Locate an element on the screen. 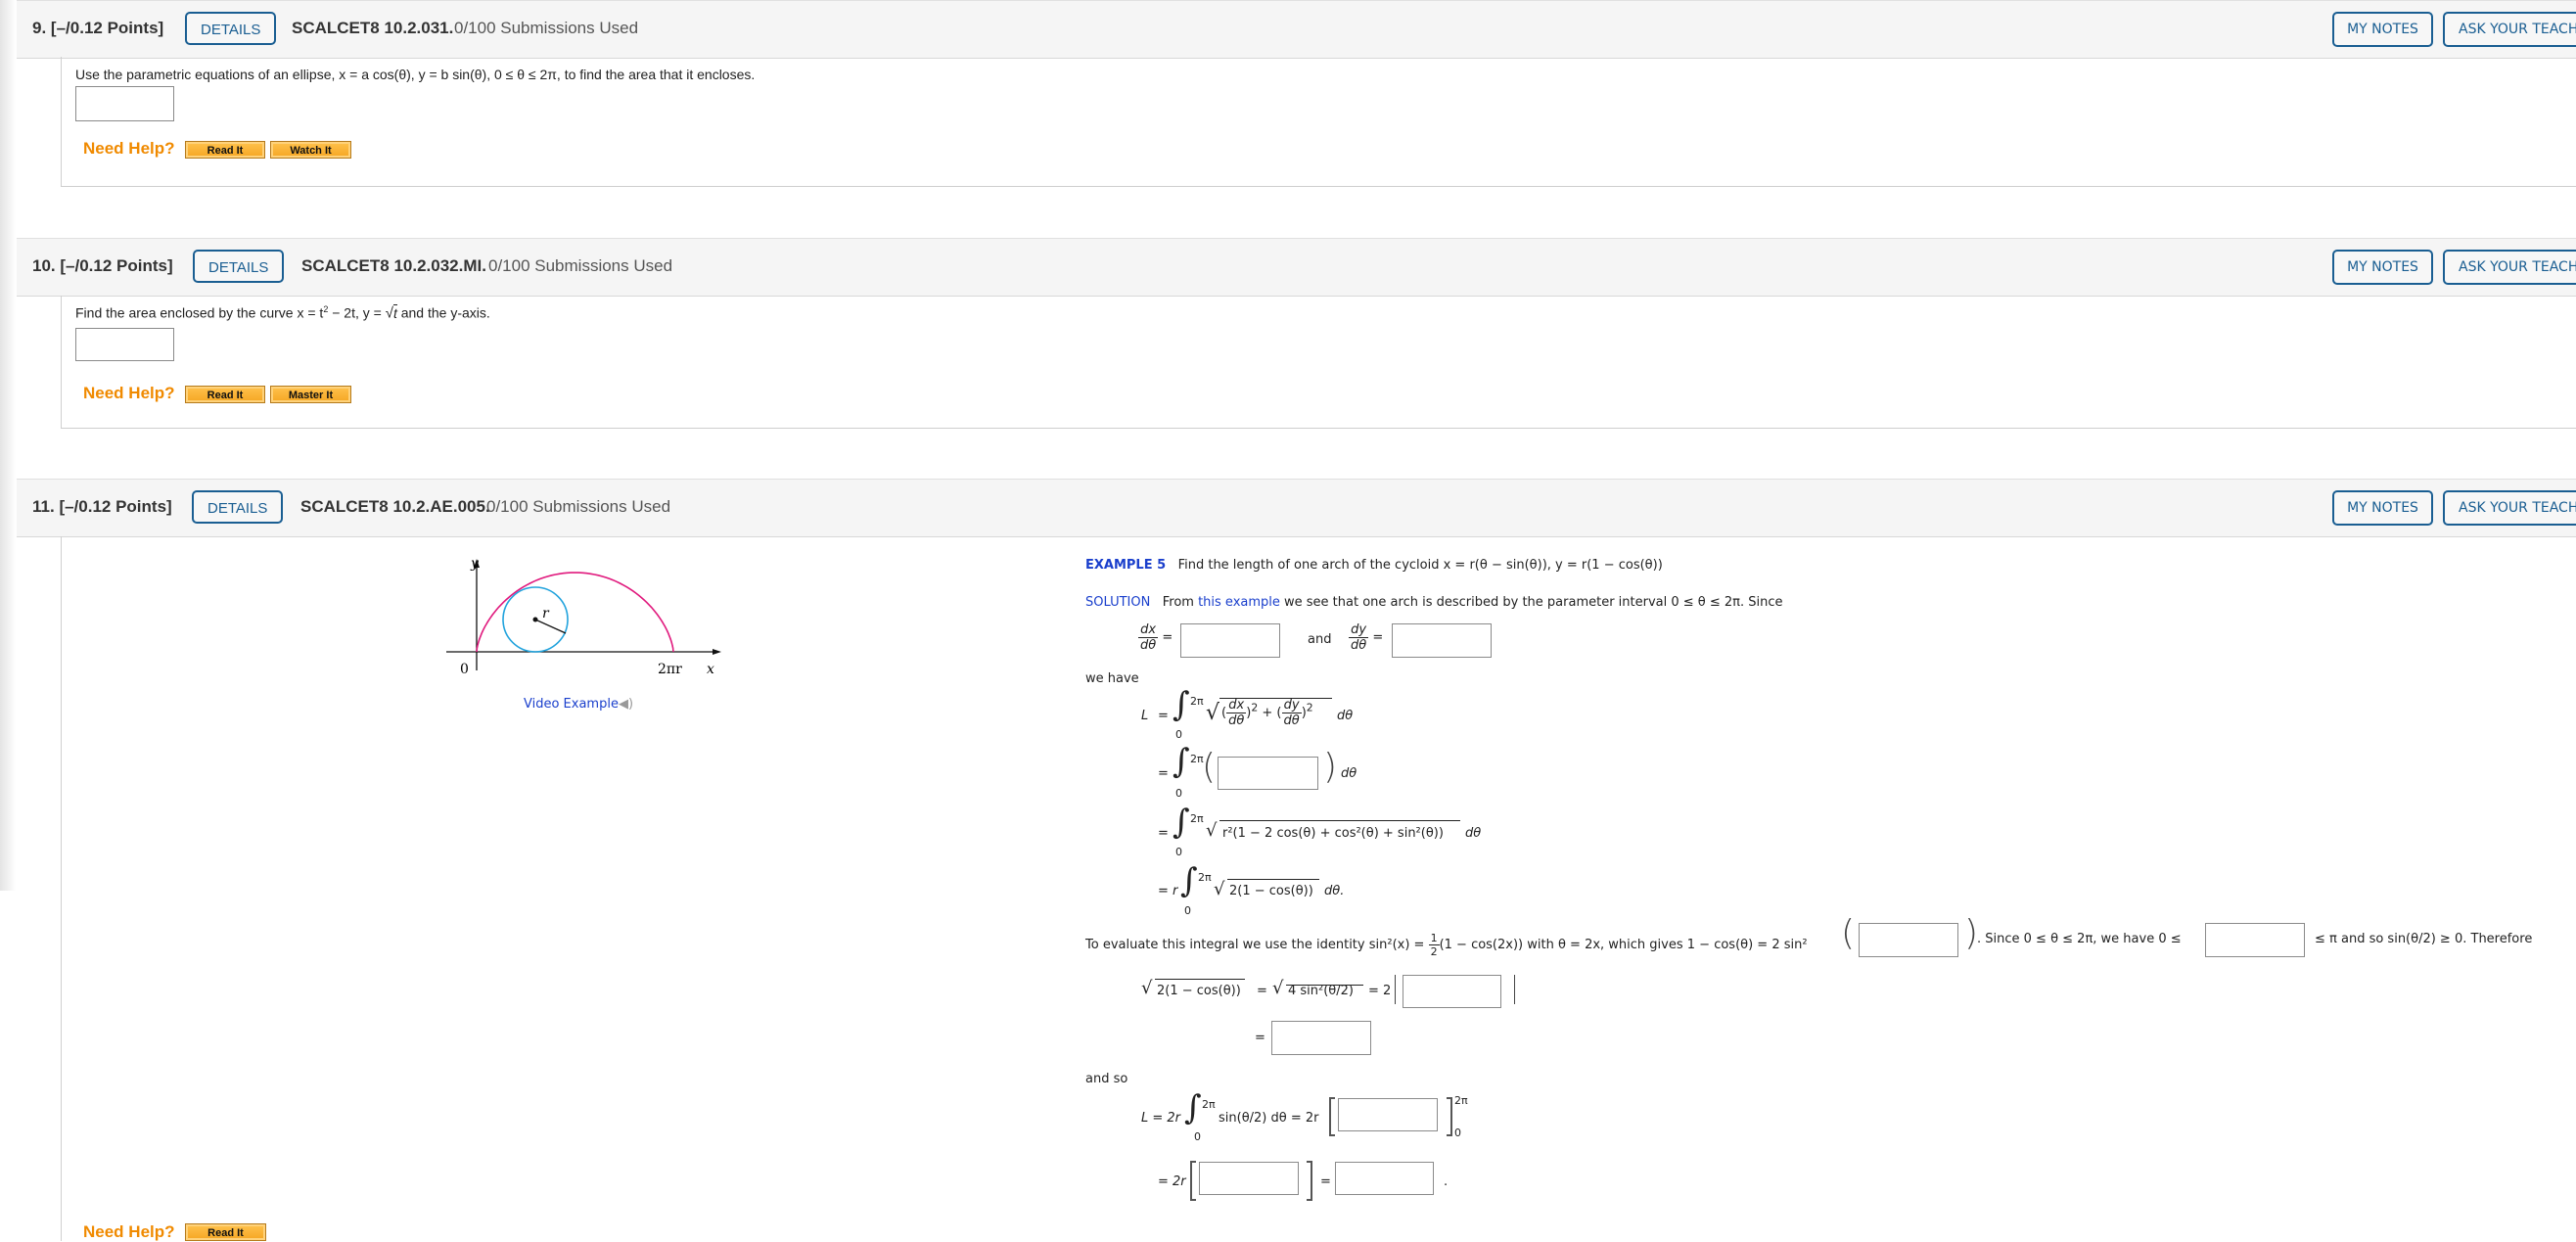  half-angle-input is located at coordinates (1908, 940).